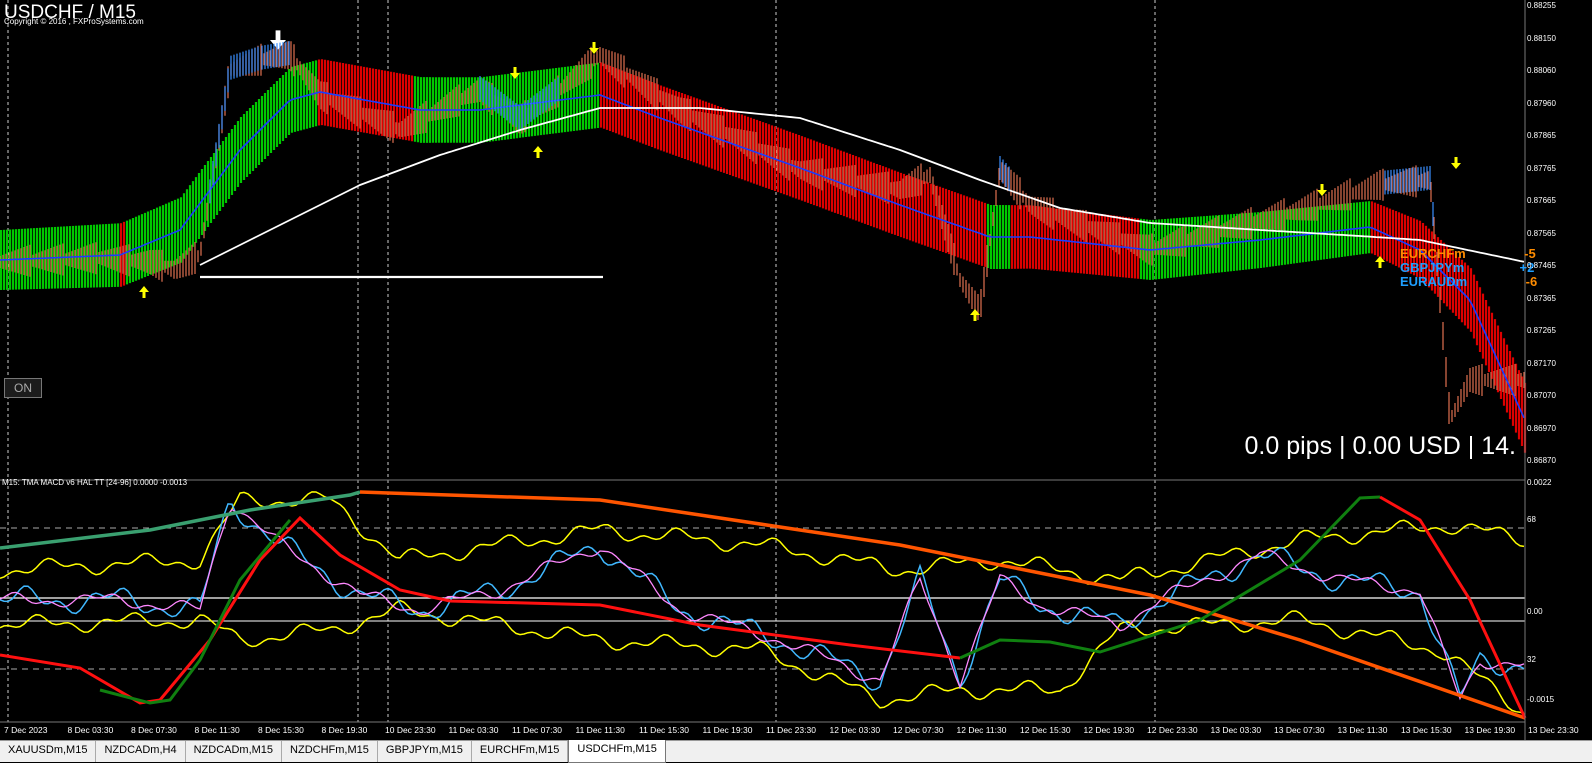  I want to click on price-tick: 0.86870, so click(1541, 460).